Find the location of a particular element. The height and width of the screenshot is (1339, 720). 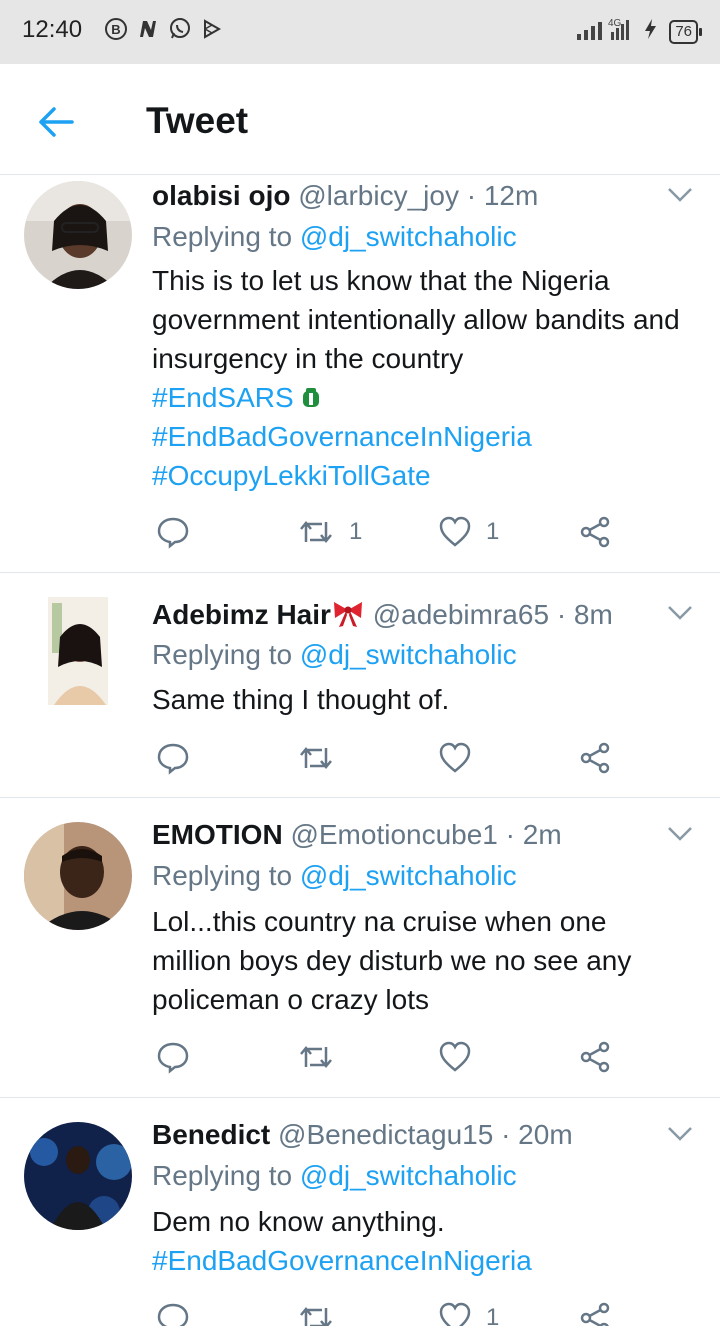

page-title: Tweet is located at coordinates (197, 120).